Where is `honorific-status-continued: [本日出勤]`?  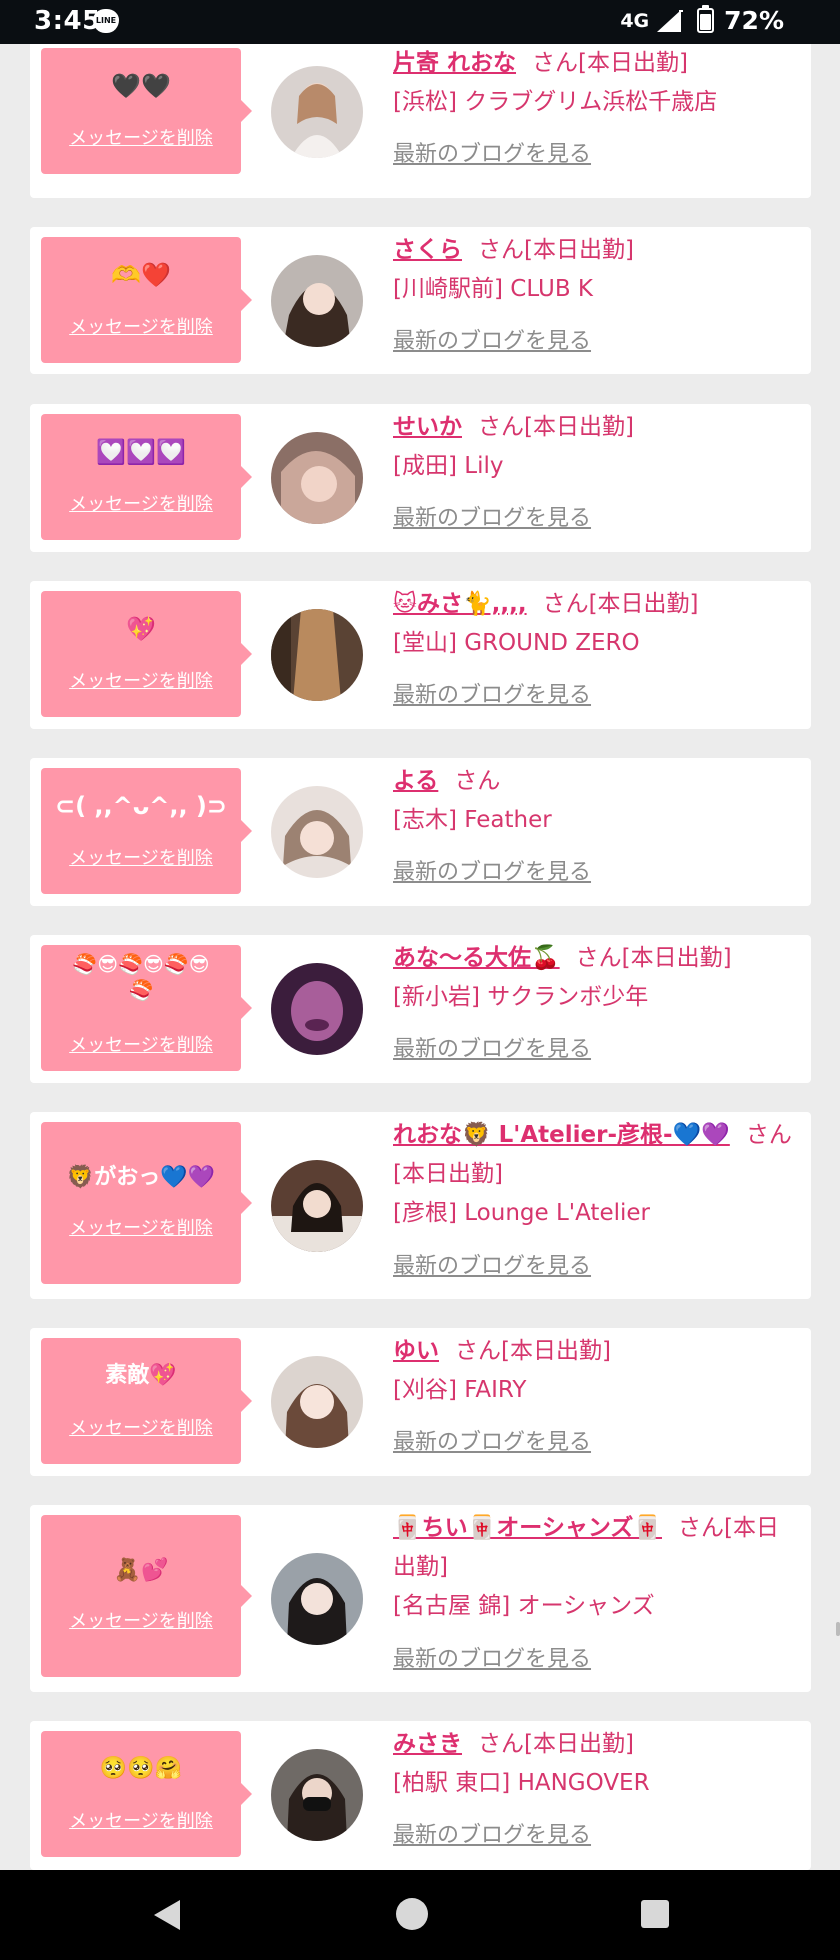 honorific-status-continued: [本日出勤] is located at coordinates (448, 1174).